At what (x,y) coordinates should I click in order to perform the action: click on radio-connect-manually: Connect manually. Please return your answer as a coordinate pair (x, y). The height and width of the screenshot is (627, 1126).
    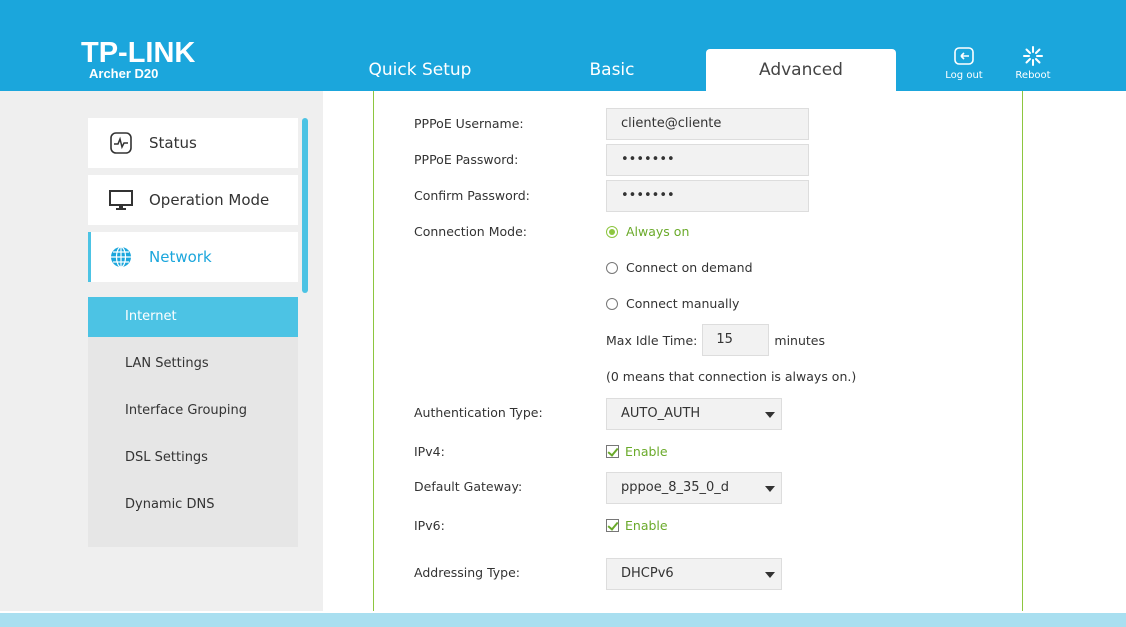
    Looking at the image, I should click on (672, 303).